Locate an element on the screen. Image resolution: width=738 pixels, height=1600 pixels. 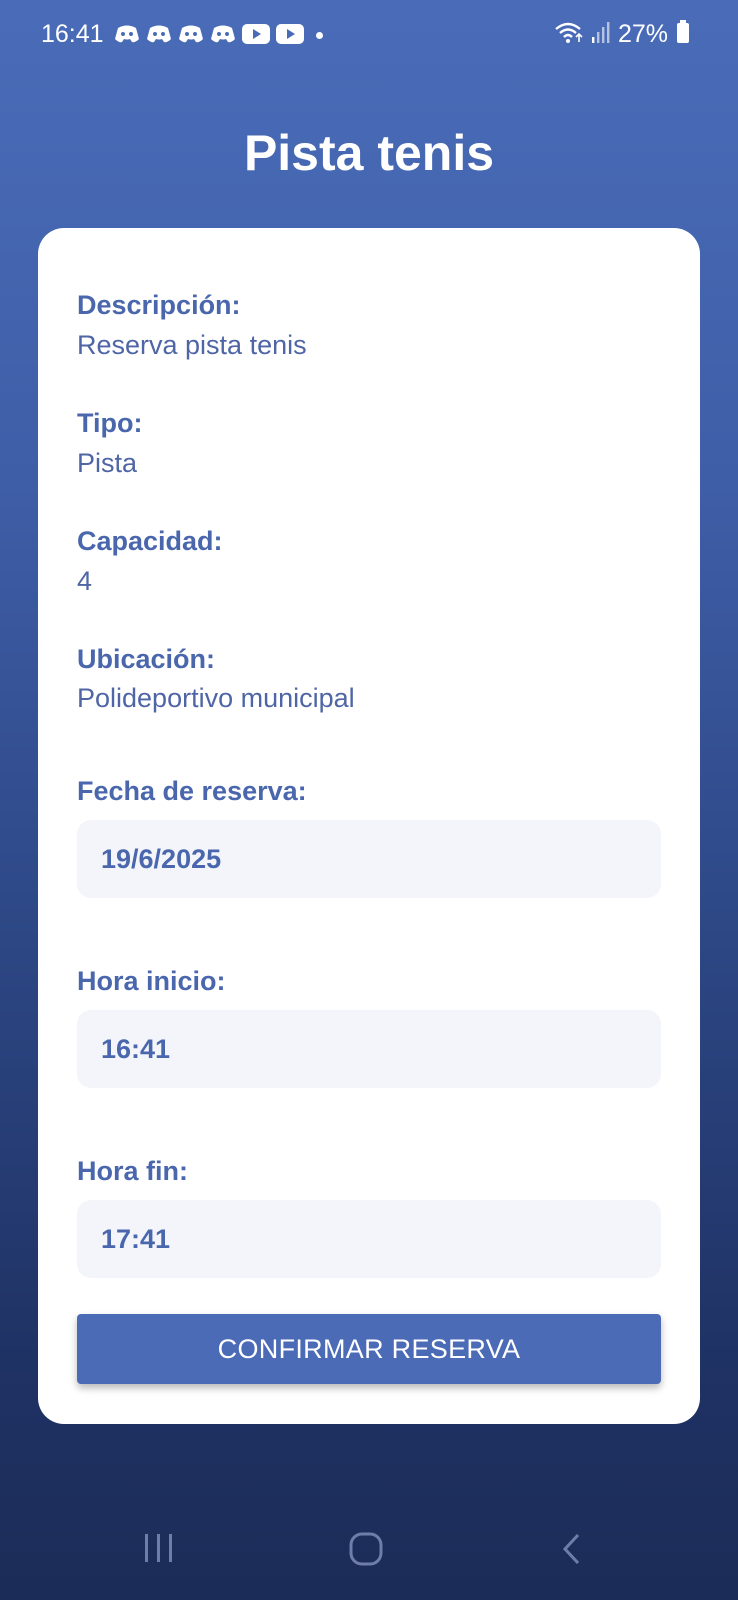
date-label: Fecha de reserva: is located at coordinates (192, 791).